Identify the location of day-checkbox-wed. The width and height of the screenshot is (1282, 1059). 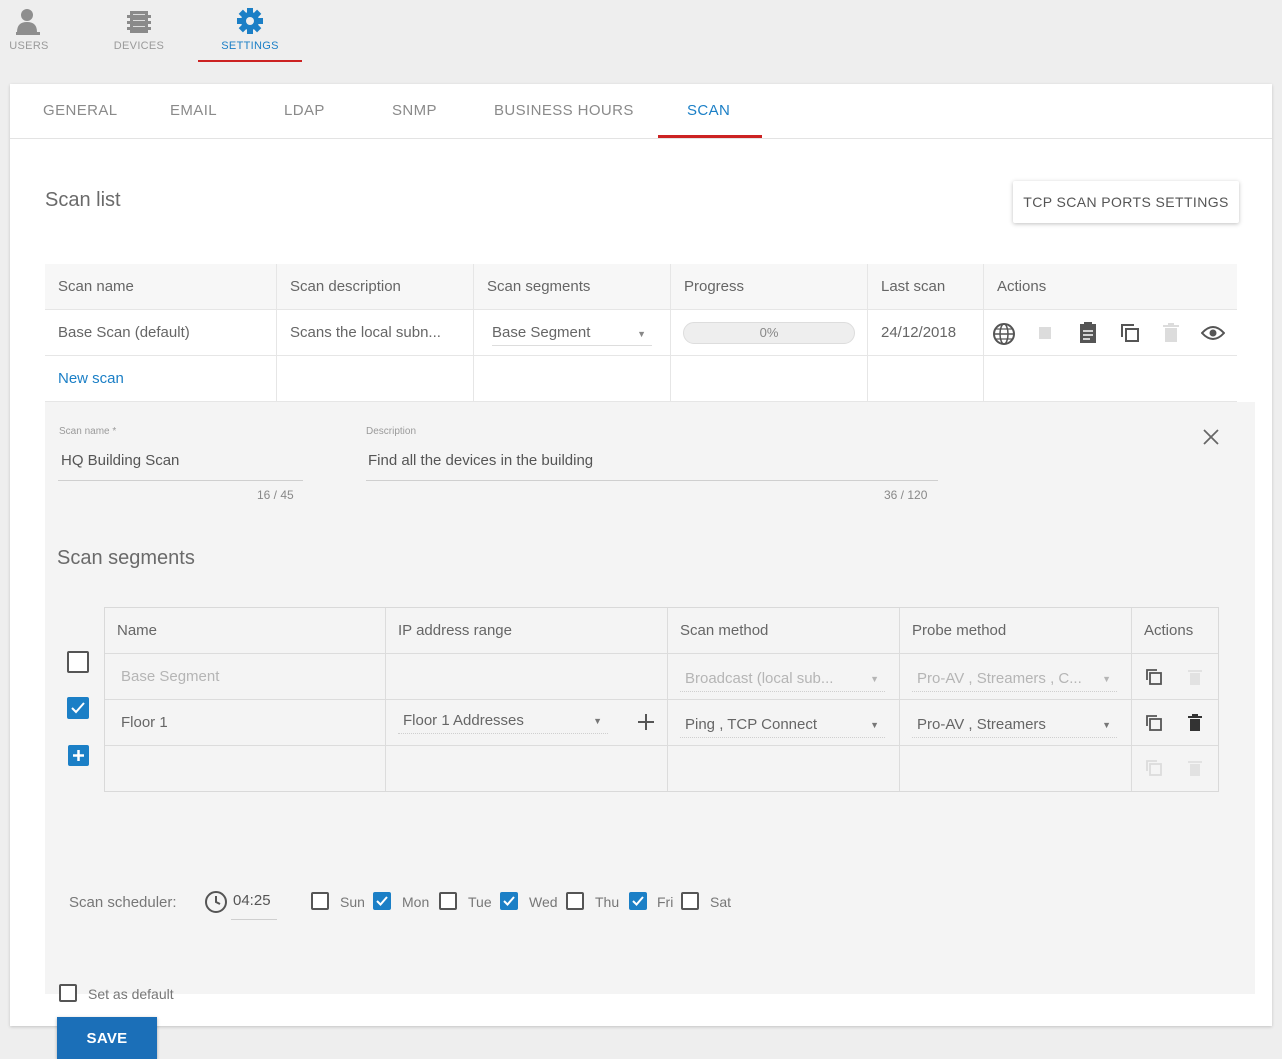
(509, 901).